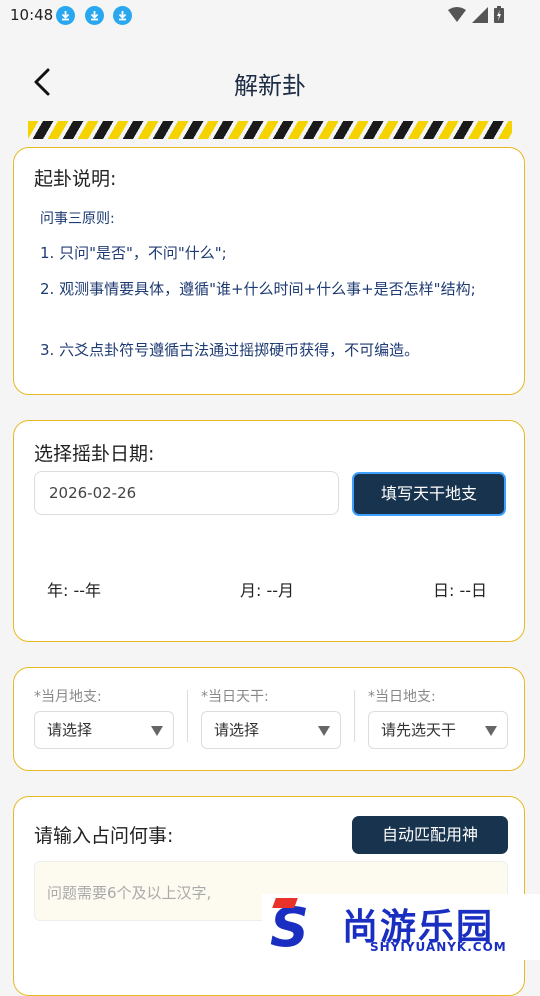  What do you see at coordinates (270, 16) in the screenshot?
I see `status-bar: 10:48` at bounding box center [270, 16].